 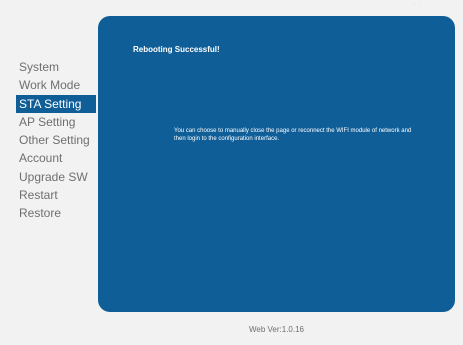 What do you see at coordinates (56, 213) in the screenshot?
I see `sidebar-item-restore: Restore` at bounding box center [56, 213].